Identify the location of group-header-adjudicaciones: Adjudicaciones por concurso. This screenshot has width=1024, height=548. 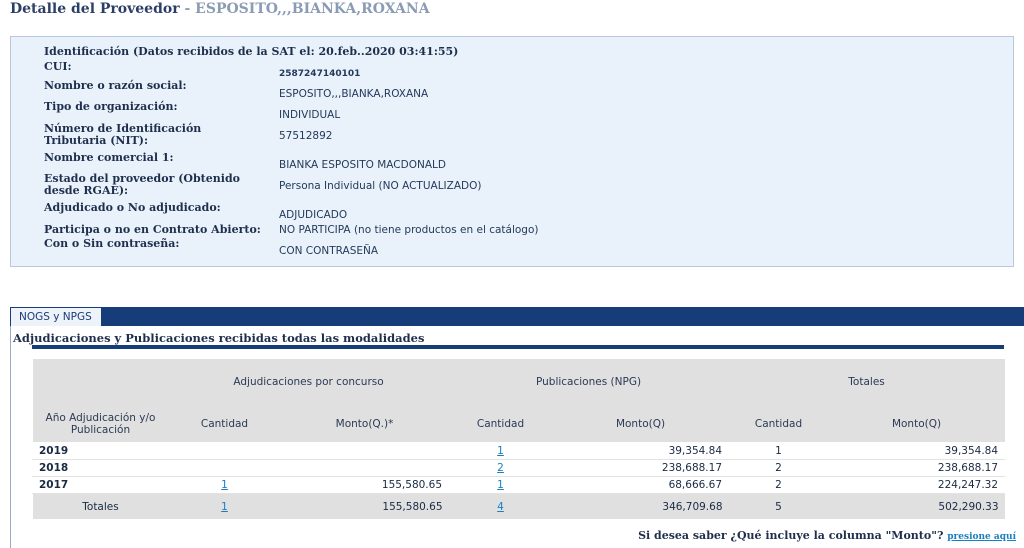
(308, 382).